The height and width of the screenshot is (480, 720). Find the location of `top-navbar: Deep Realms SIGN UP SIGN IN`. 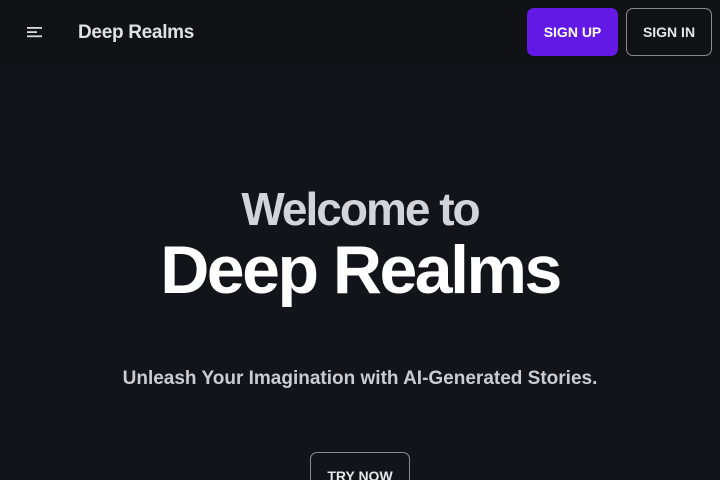

top-navbar: Deep Realms SIGN UP SIGN IN is located at coordinates (360, 32).